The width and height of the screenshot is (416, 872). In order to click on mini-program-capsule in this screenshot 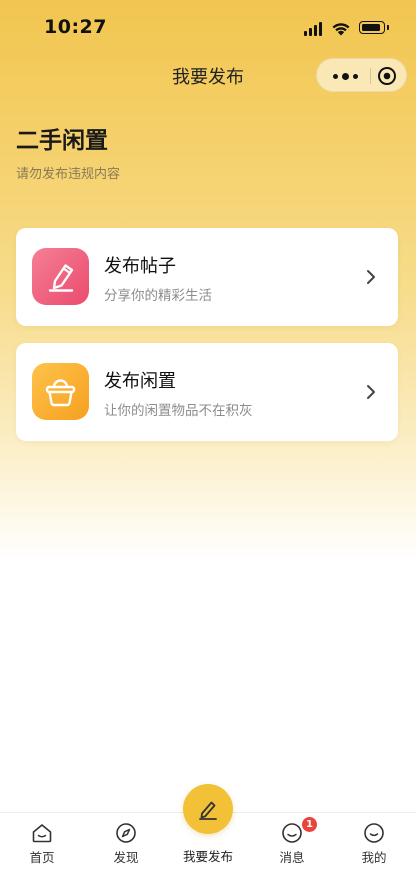, I will do `click(361, 75)`.